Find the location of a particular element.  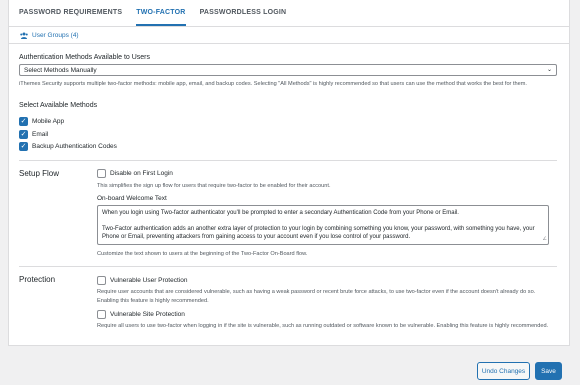

save-button: Save is located at coordinates (548, 371).